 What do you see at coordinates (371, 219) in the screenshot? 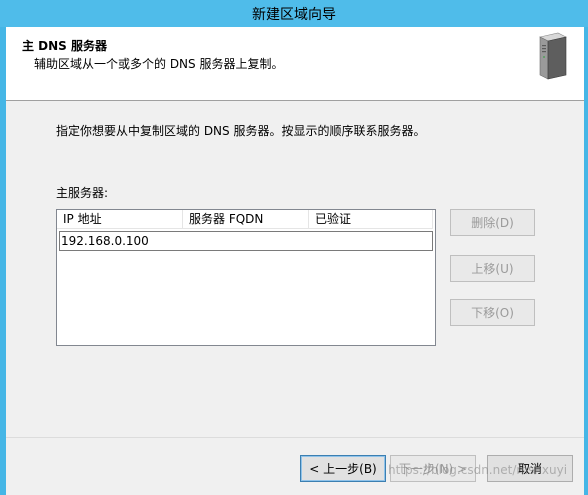
I see `column-header-verified: 已验证` at bounding box center [371, 219].